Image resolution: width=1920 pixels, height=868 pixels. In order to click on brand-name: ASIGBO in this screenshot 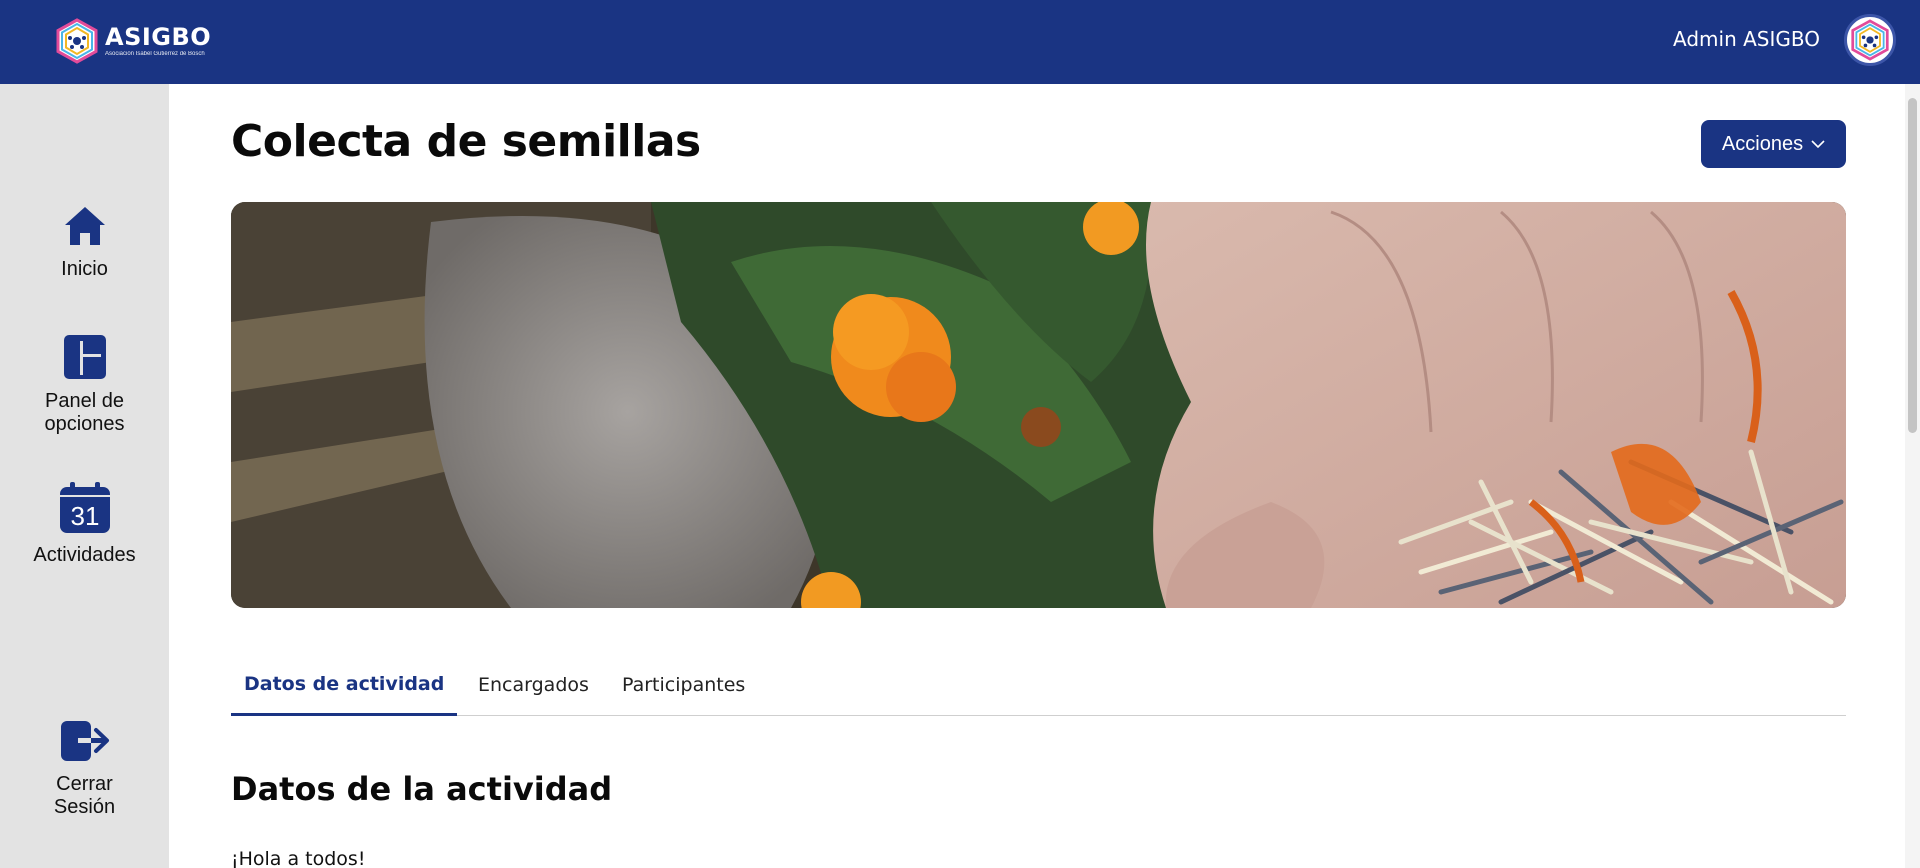, I will do `click(158, 37)`.